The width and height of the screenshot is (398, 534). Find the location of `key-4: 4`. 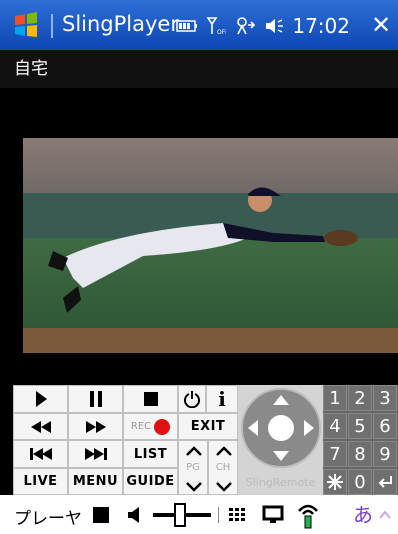

key-4: 4 is located at coordinates (335, 426).